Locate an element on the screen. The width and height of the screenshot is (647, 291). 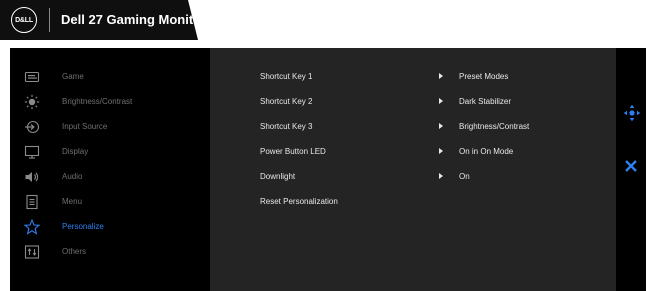
menu-label-others: Others is located at coordinates (74, 251).